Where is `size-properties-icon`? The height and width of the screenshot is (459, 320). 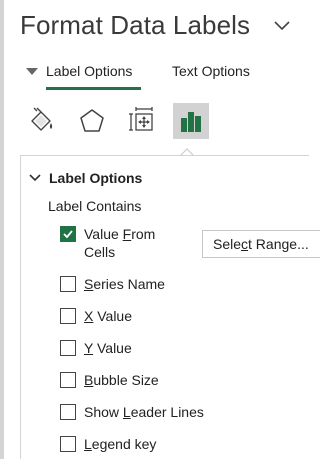 size-properties-icon is located at coordinates (141, 119).